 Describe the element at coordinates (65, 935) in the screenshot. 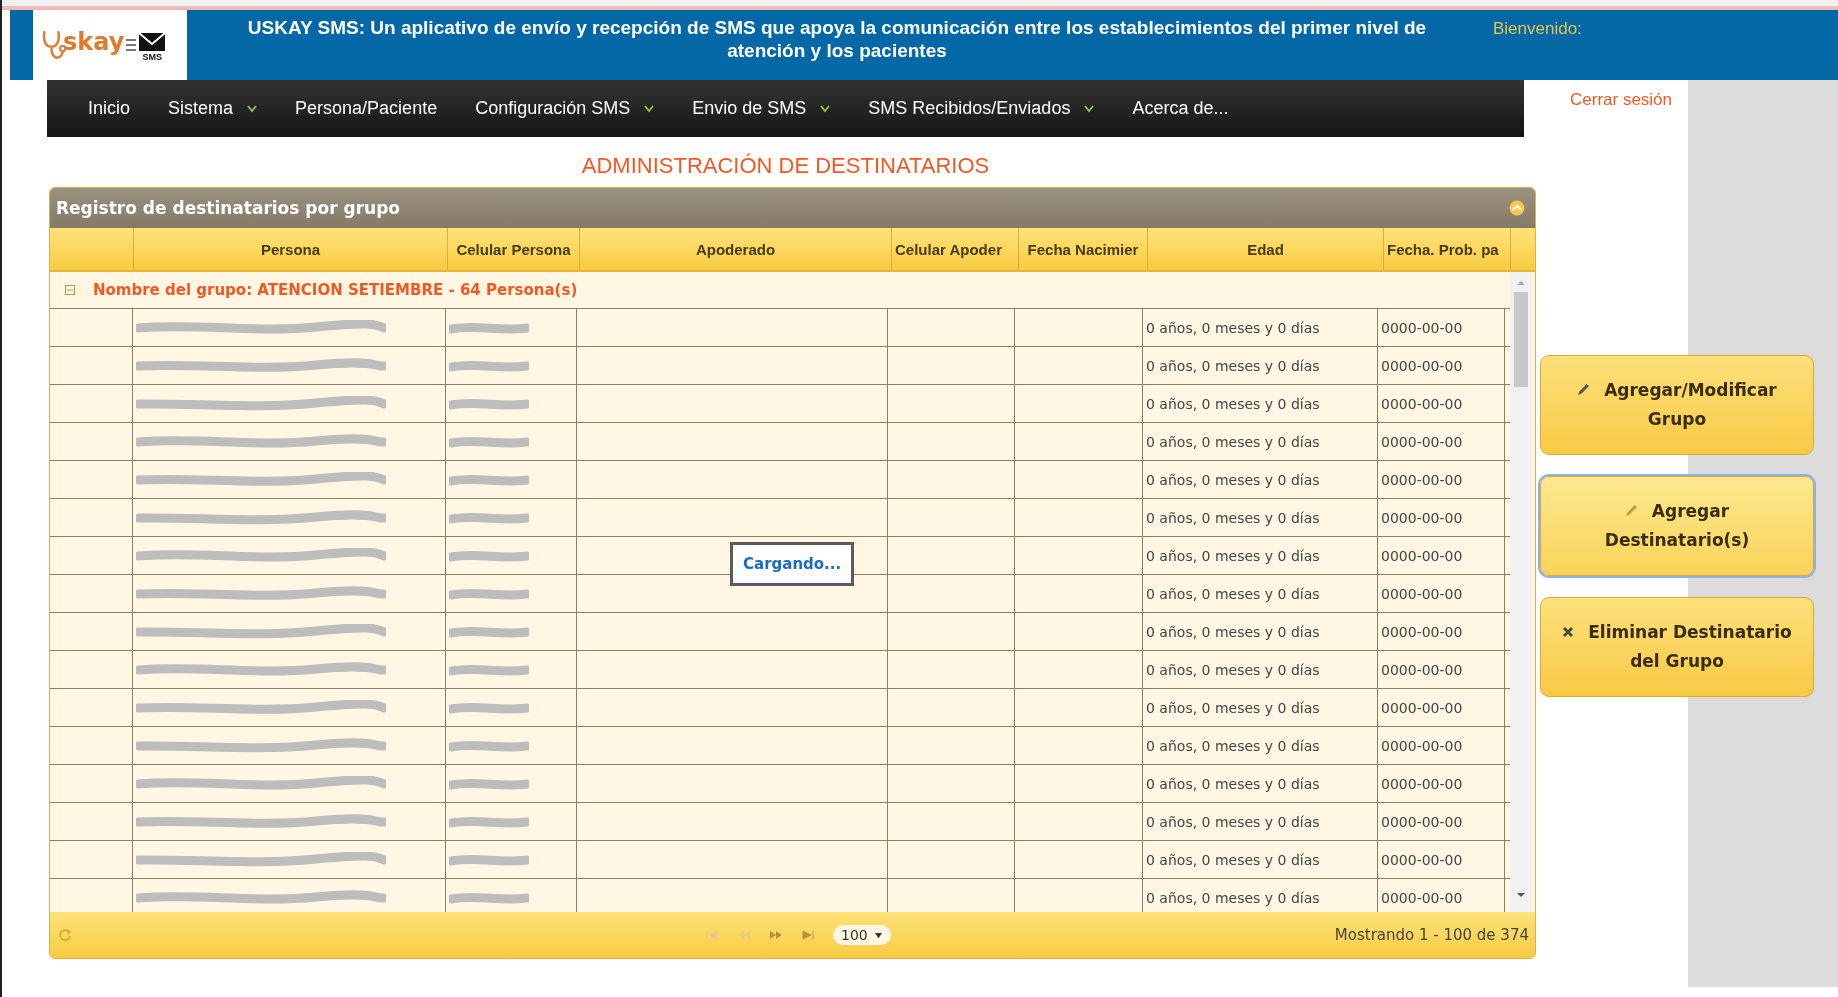

I see `refresh-icon` at that location.